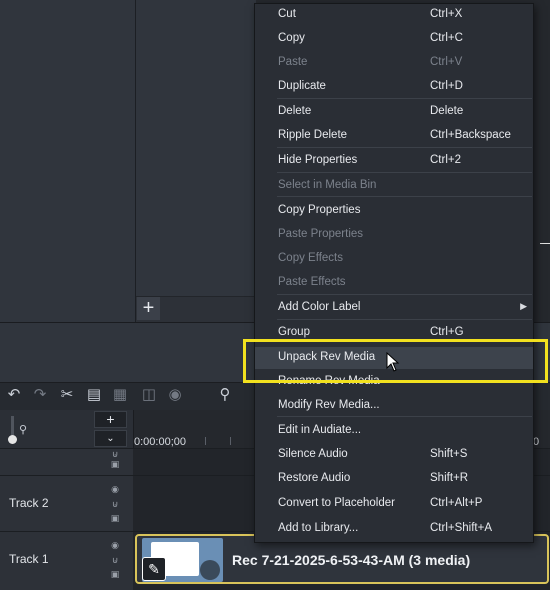 Image resolution: width=550 pixels, height=590 pixels. I want to click on menu-item-label: Silence Audio, so click(313, 454).